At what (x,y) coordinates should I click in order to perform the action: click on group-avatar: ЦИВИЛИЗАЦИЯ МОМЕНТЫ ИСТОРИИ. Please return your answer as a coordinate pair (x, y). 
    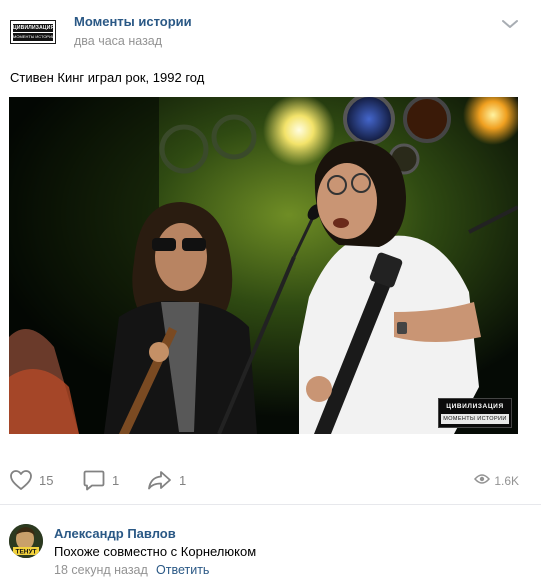
    Looking at the image, I should click on (33, 32).